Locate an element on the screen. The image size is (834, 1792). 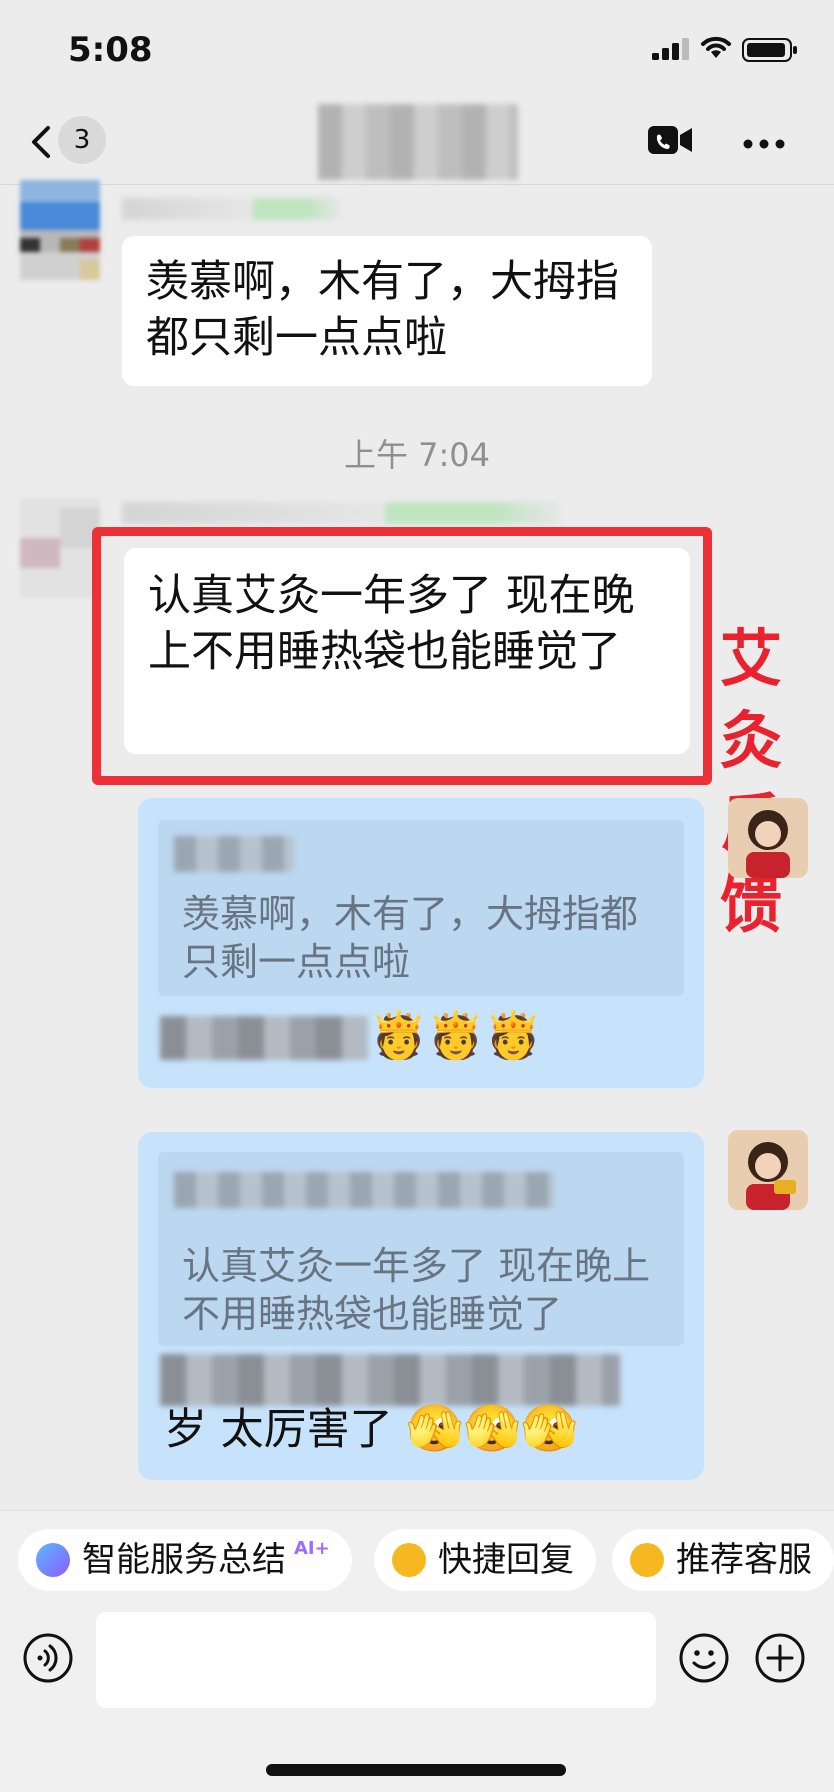
reply-bubble: 羡慕啊，木有了，大拇指都只剩一点点啦 🫅🫅🫅 is located at coordinates (421, 943).